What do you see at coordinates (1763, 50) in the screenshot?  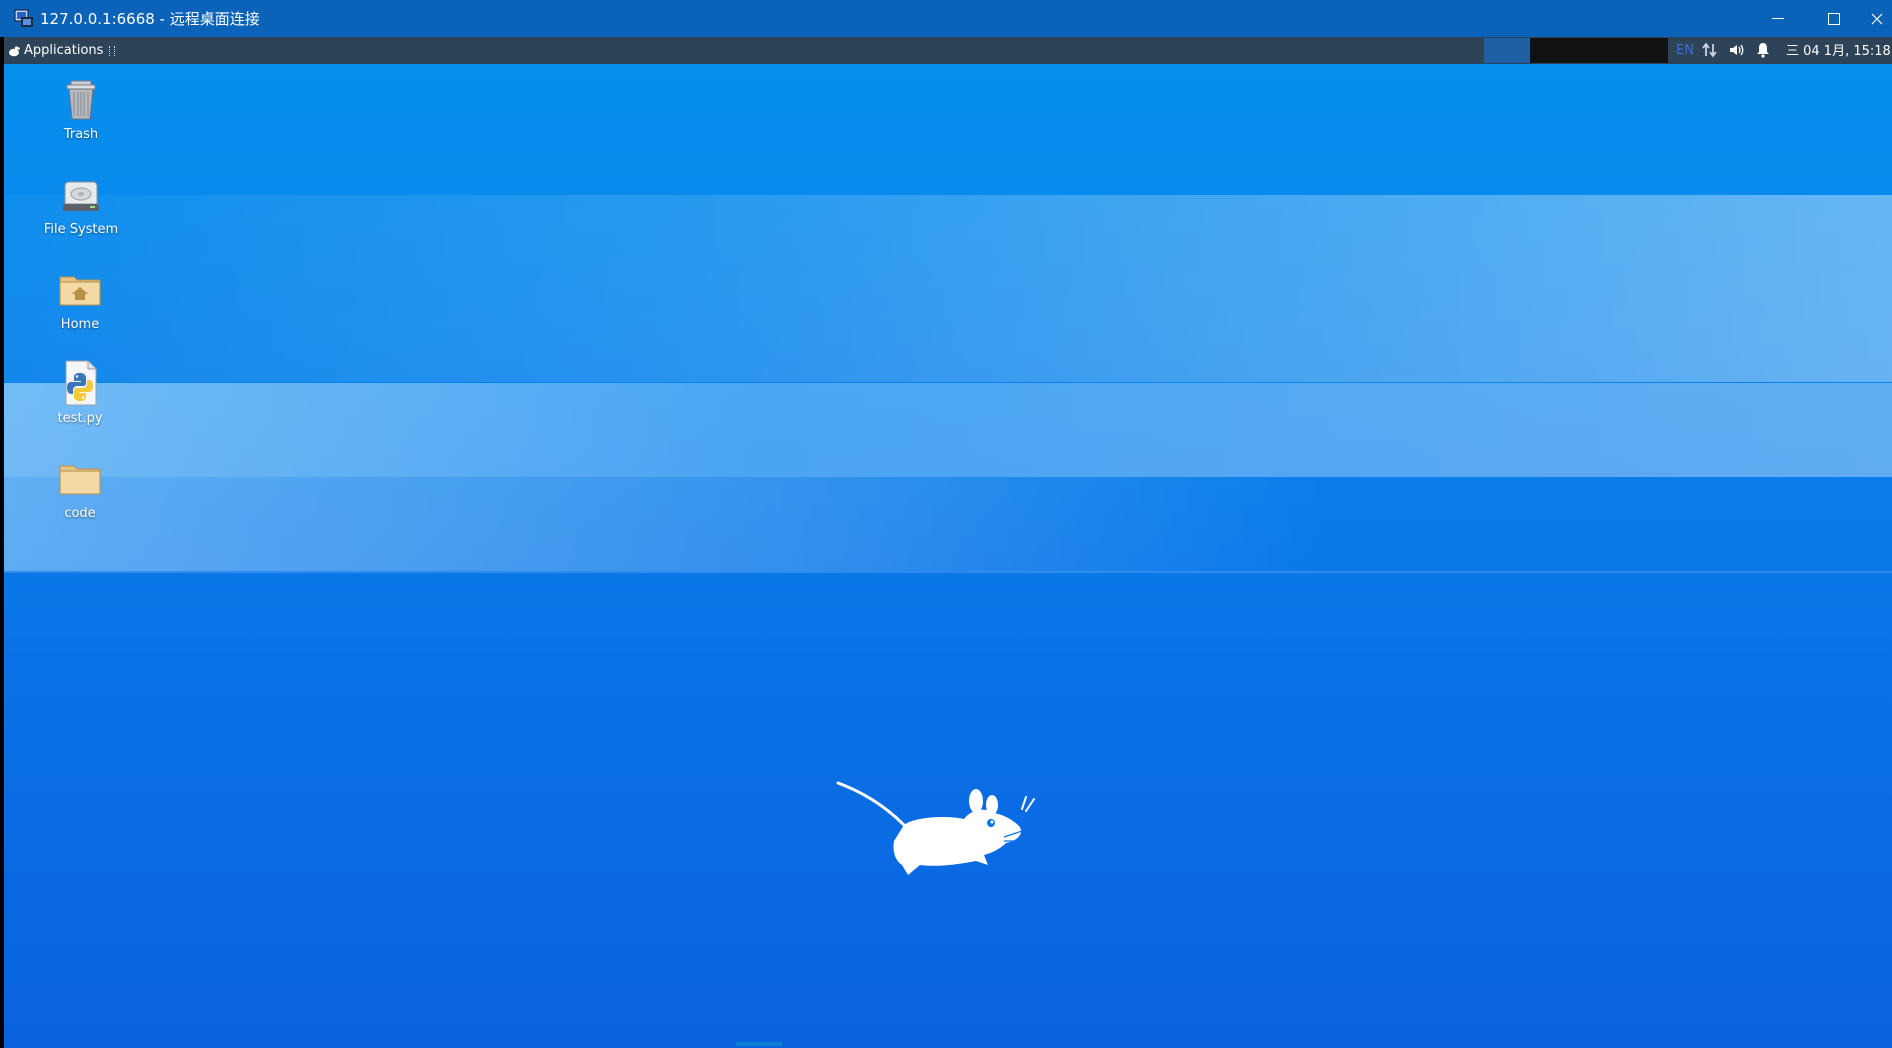 I see `notification-bell-icon` at bounding box center [1763, 50].